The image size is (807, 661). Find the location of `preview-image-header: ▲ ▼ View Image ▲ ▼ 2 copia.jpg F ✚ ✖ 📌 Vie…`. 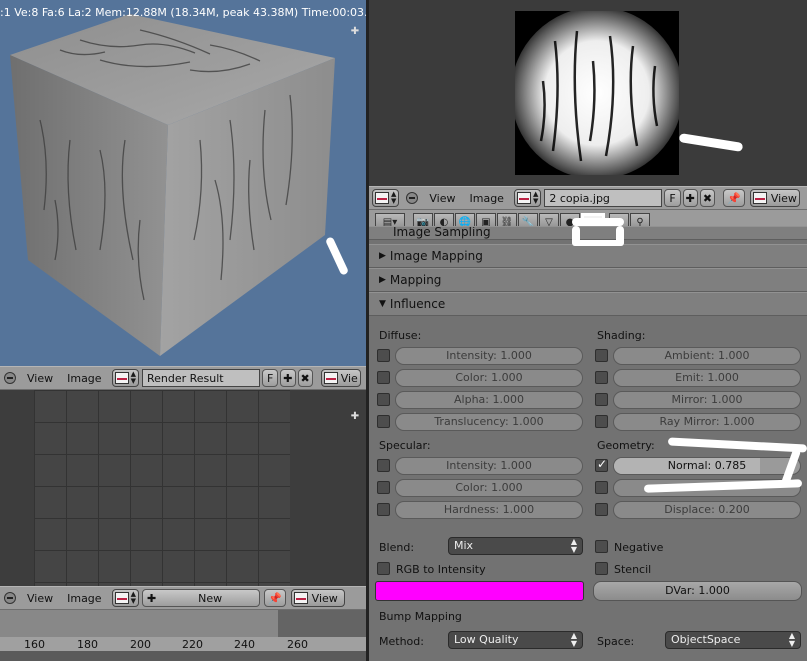

preview-image-header: ▲ ▼ View Image ▲ ▼ 2 copia.jpg F ✚ ✖ 📌 Vie… is located at coordinates (588, 198).